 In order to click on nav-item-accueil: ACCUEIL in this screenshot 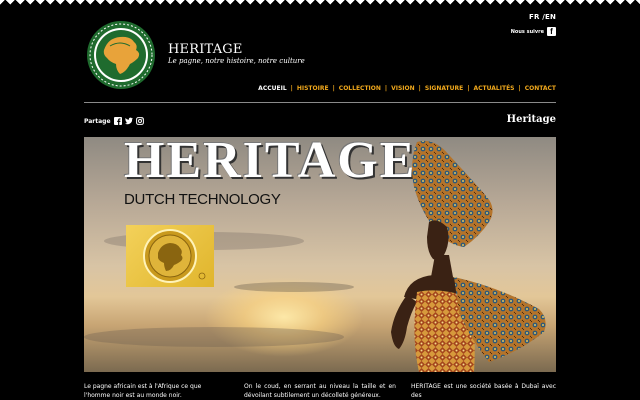, I will do `click(272, 88)`.